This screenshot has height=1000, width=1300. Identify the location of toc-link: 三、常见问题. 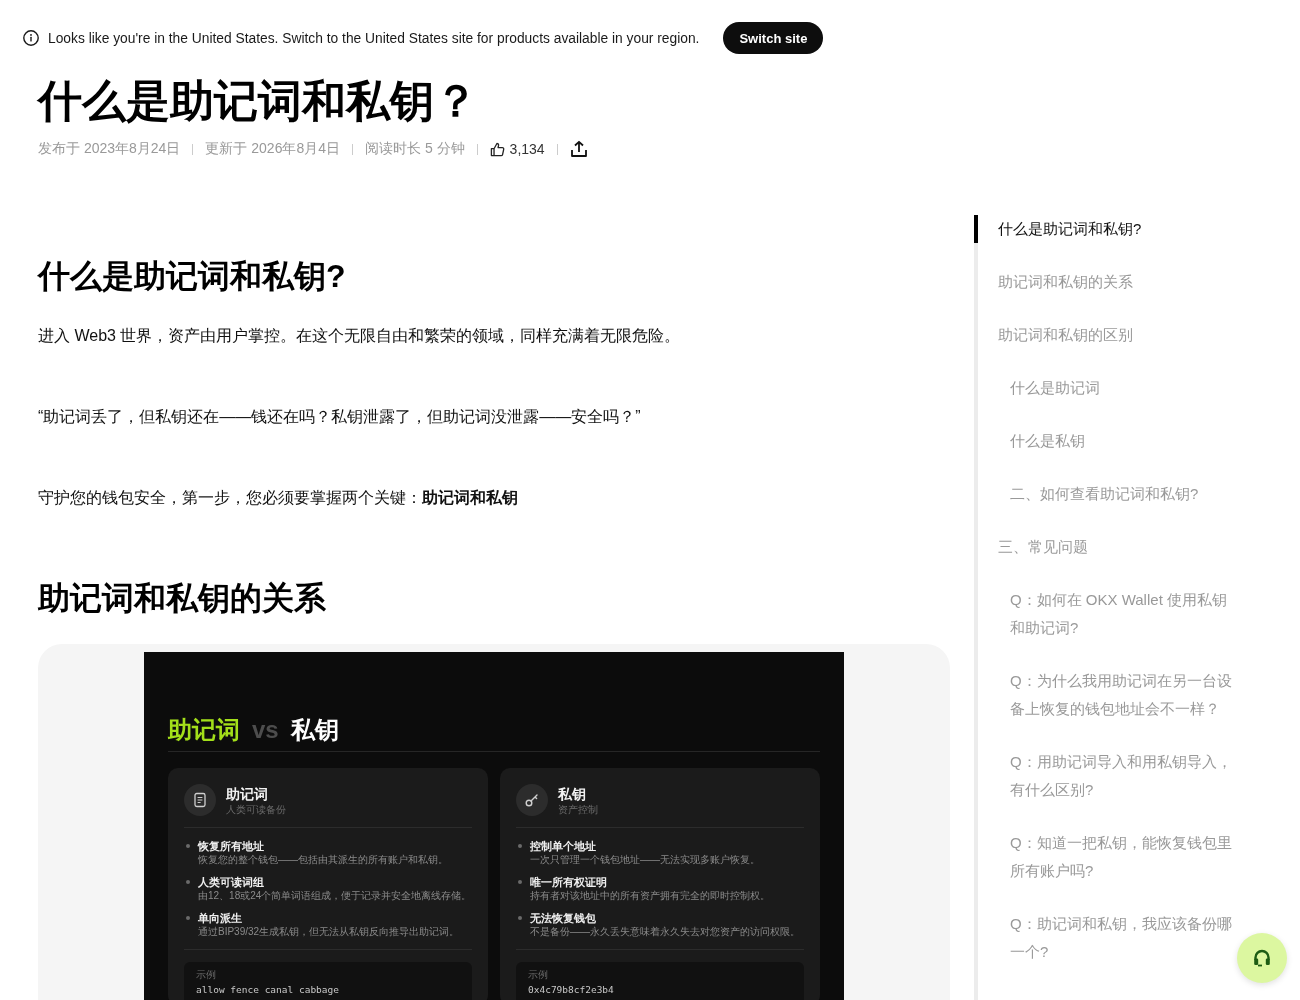
(1105, 547).